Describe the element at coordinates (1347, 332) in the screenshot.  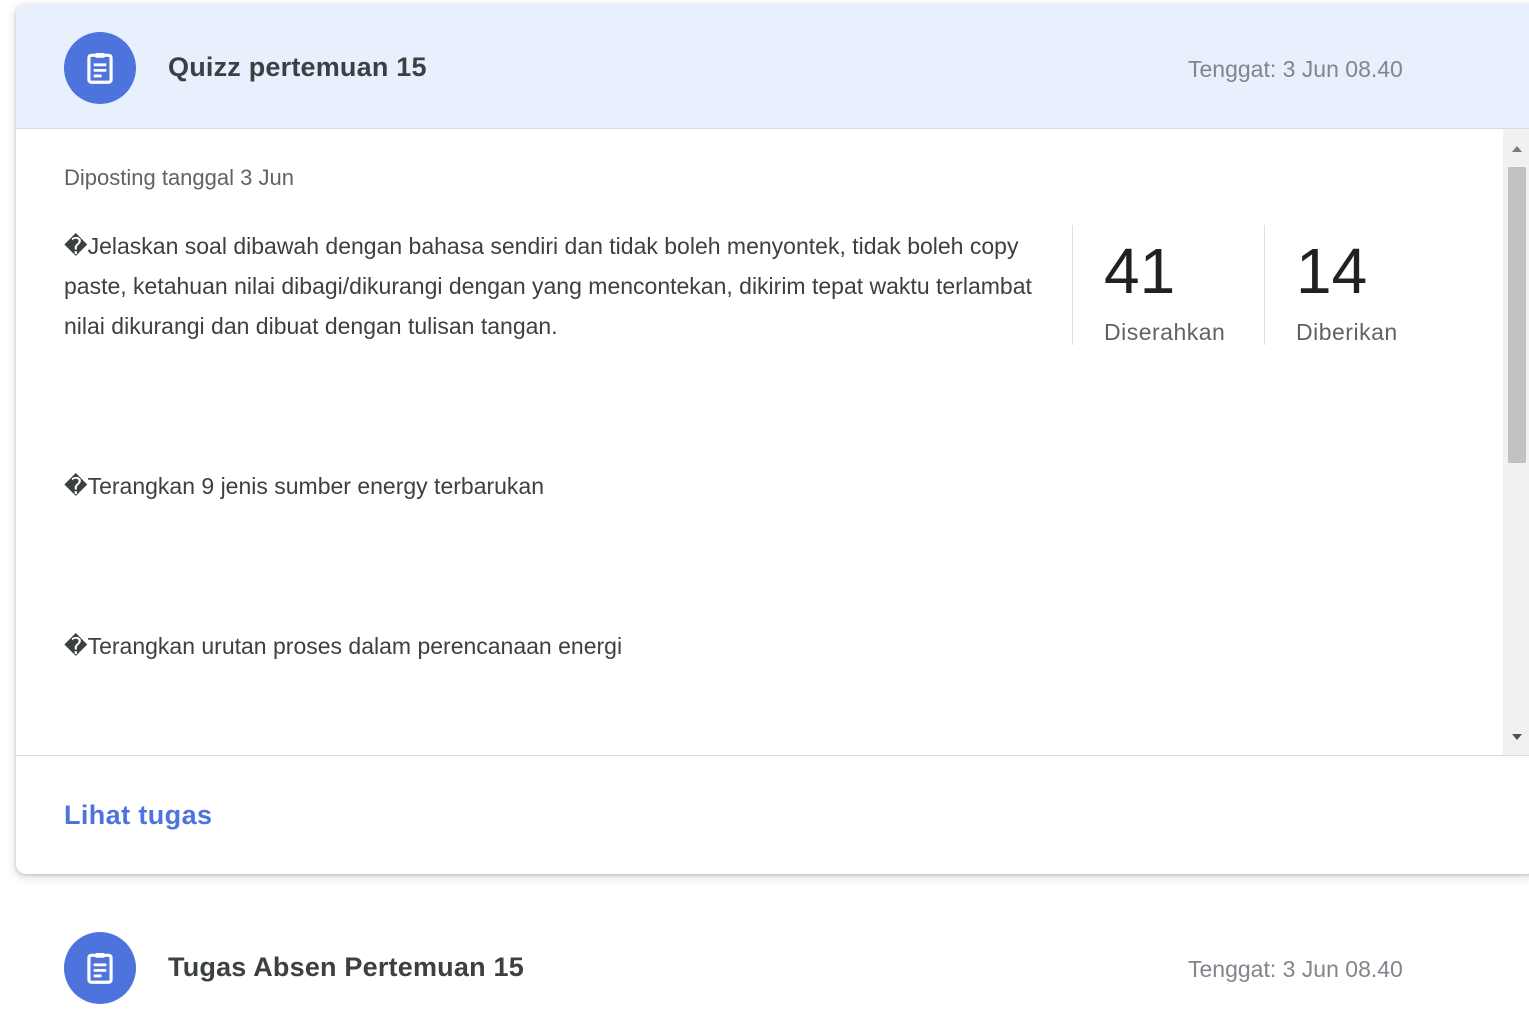
I see `assigned-label: Diberikan` at that location.